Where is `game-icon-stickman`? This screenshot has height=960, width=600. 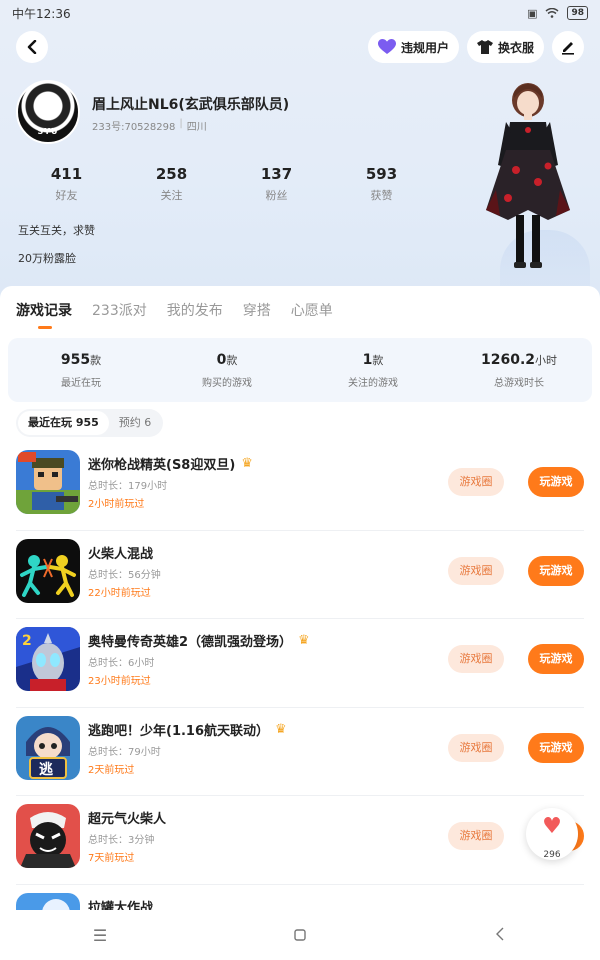
game-icon-stickman is located at coordinates (48, 570).